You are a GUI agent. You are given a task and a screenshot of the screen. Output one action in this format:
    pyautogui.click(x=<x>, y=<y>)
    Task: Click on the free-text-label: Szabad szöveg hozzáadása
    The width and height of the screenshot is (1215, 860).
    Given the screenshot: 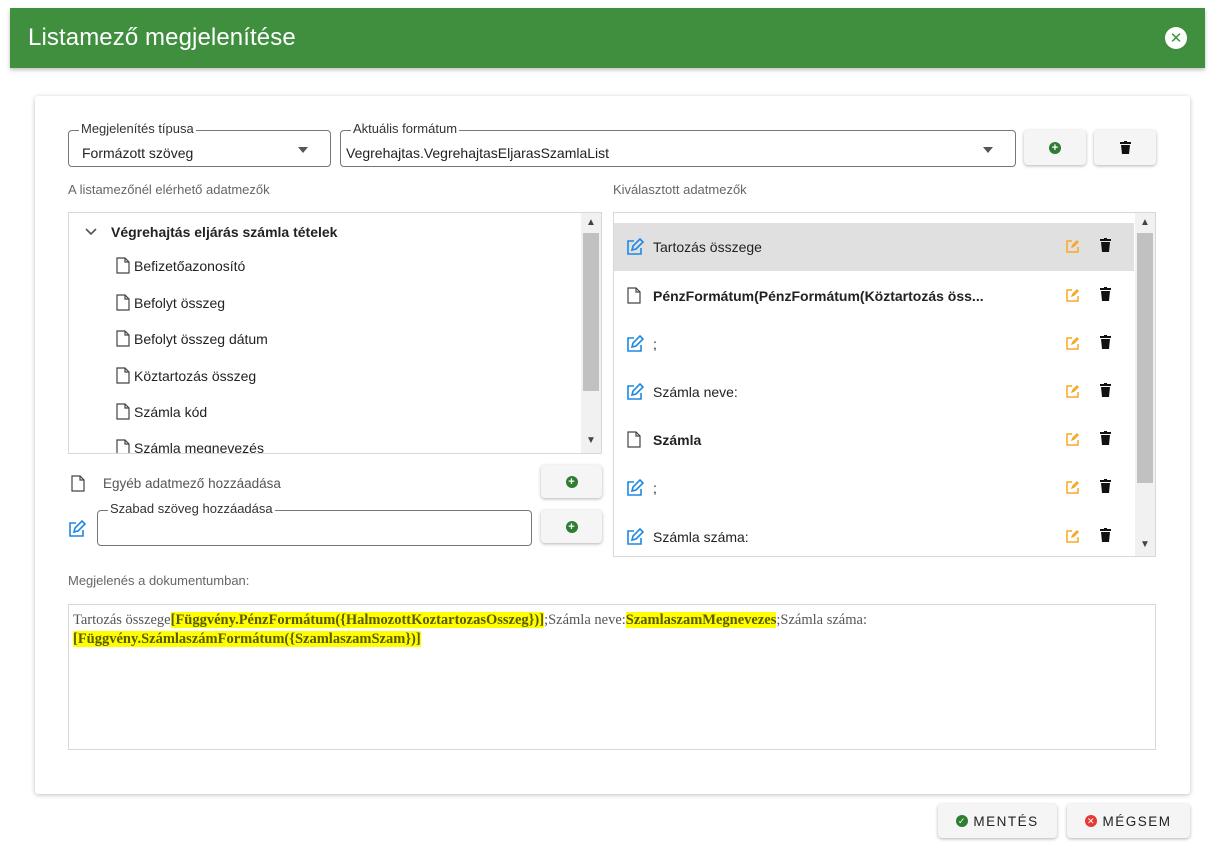 What is the action you would take?
    pyautogui.click(x=191, y=508)
    